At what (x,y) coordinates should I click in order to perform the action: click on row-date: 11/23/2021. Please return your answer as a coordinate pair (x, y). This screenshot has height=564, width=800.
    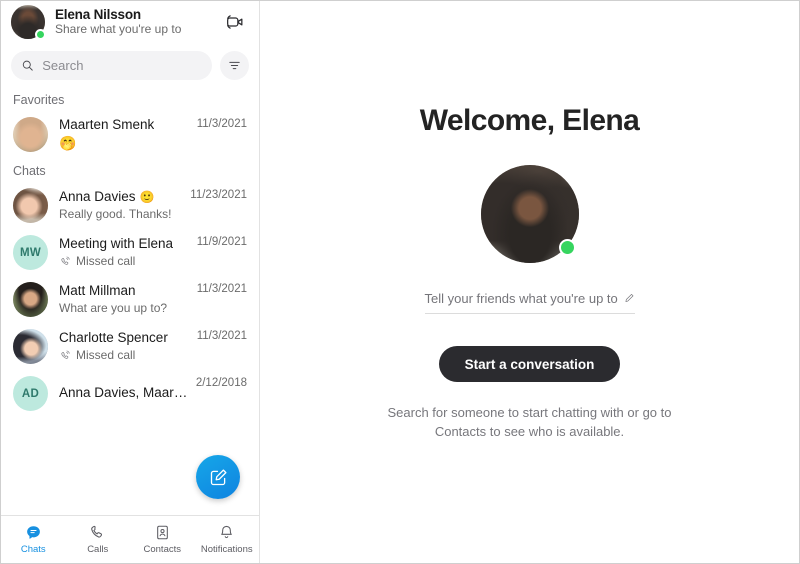
    Looking at the image, I should click on (218, 195).